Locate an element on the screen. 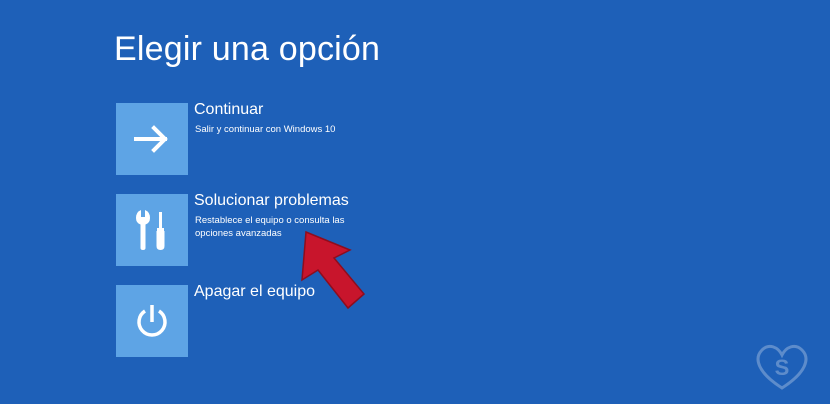  option-label: Continuar is located at coordinates (229, 109).